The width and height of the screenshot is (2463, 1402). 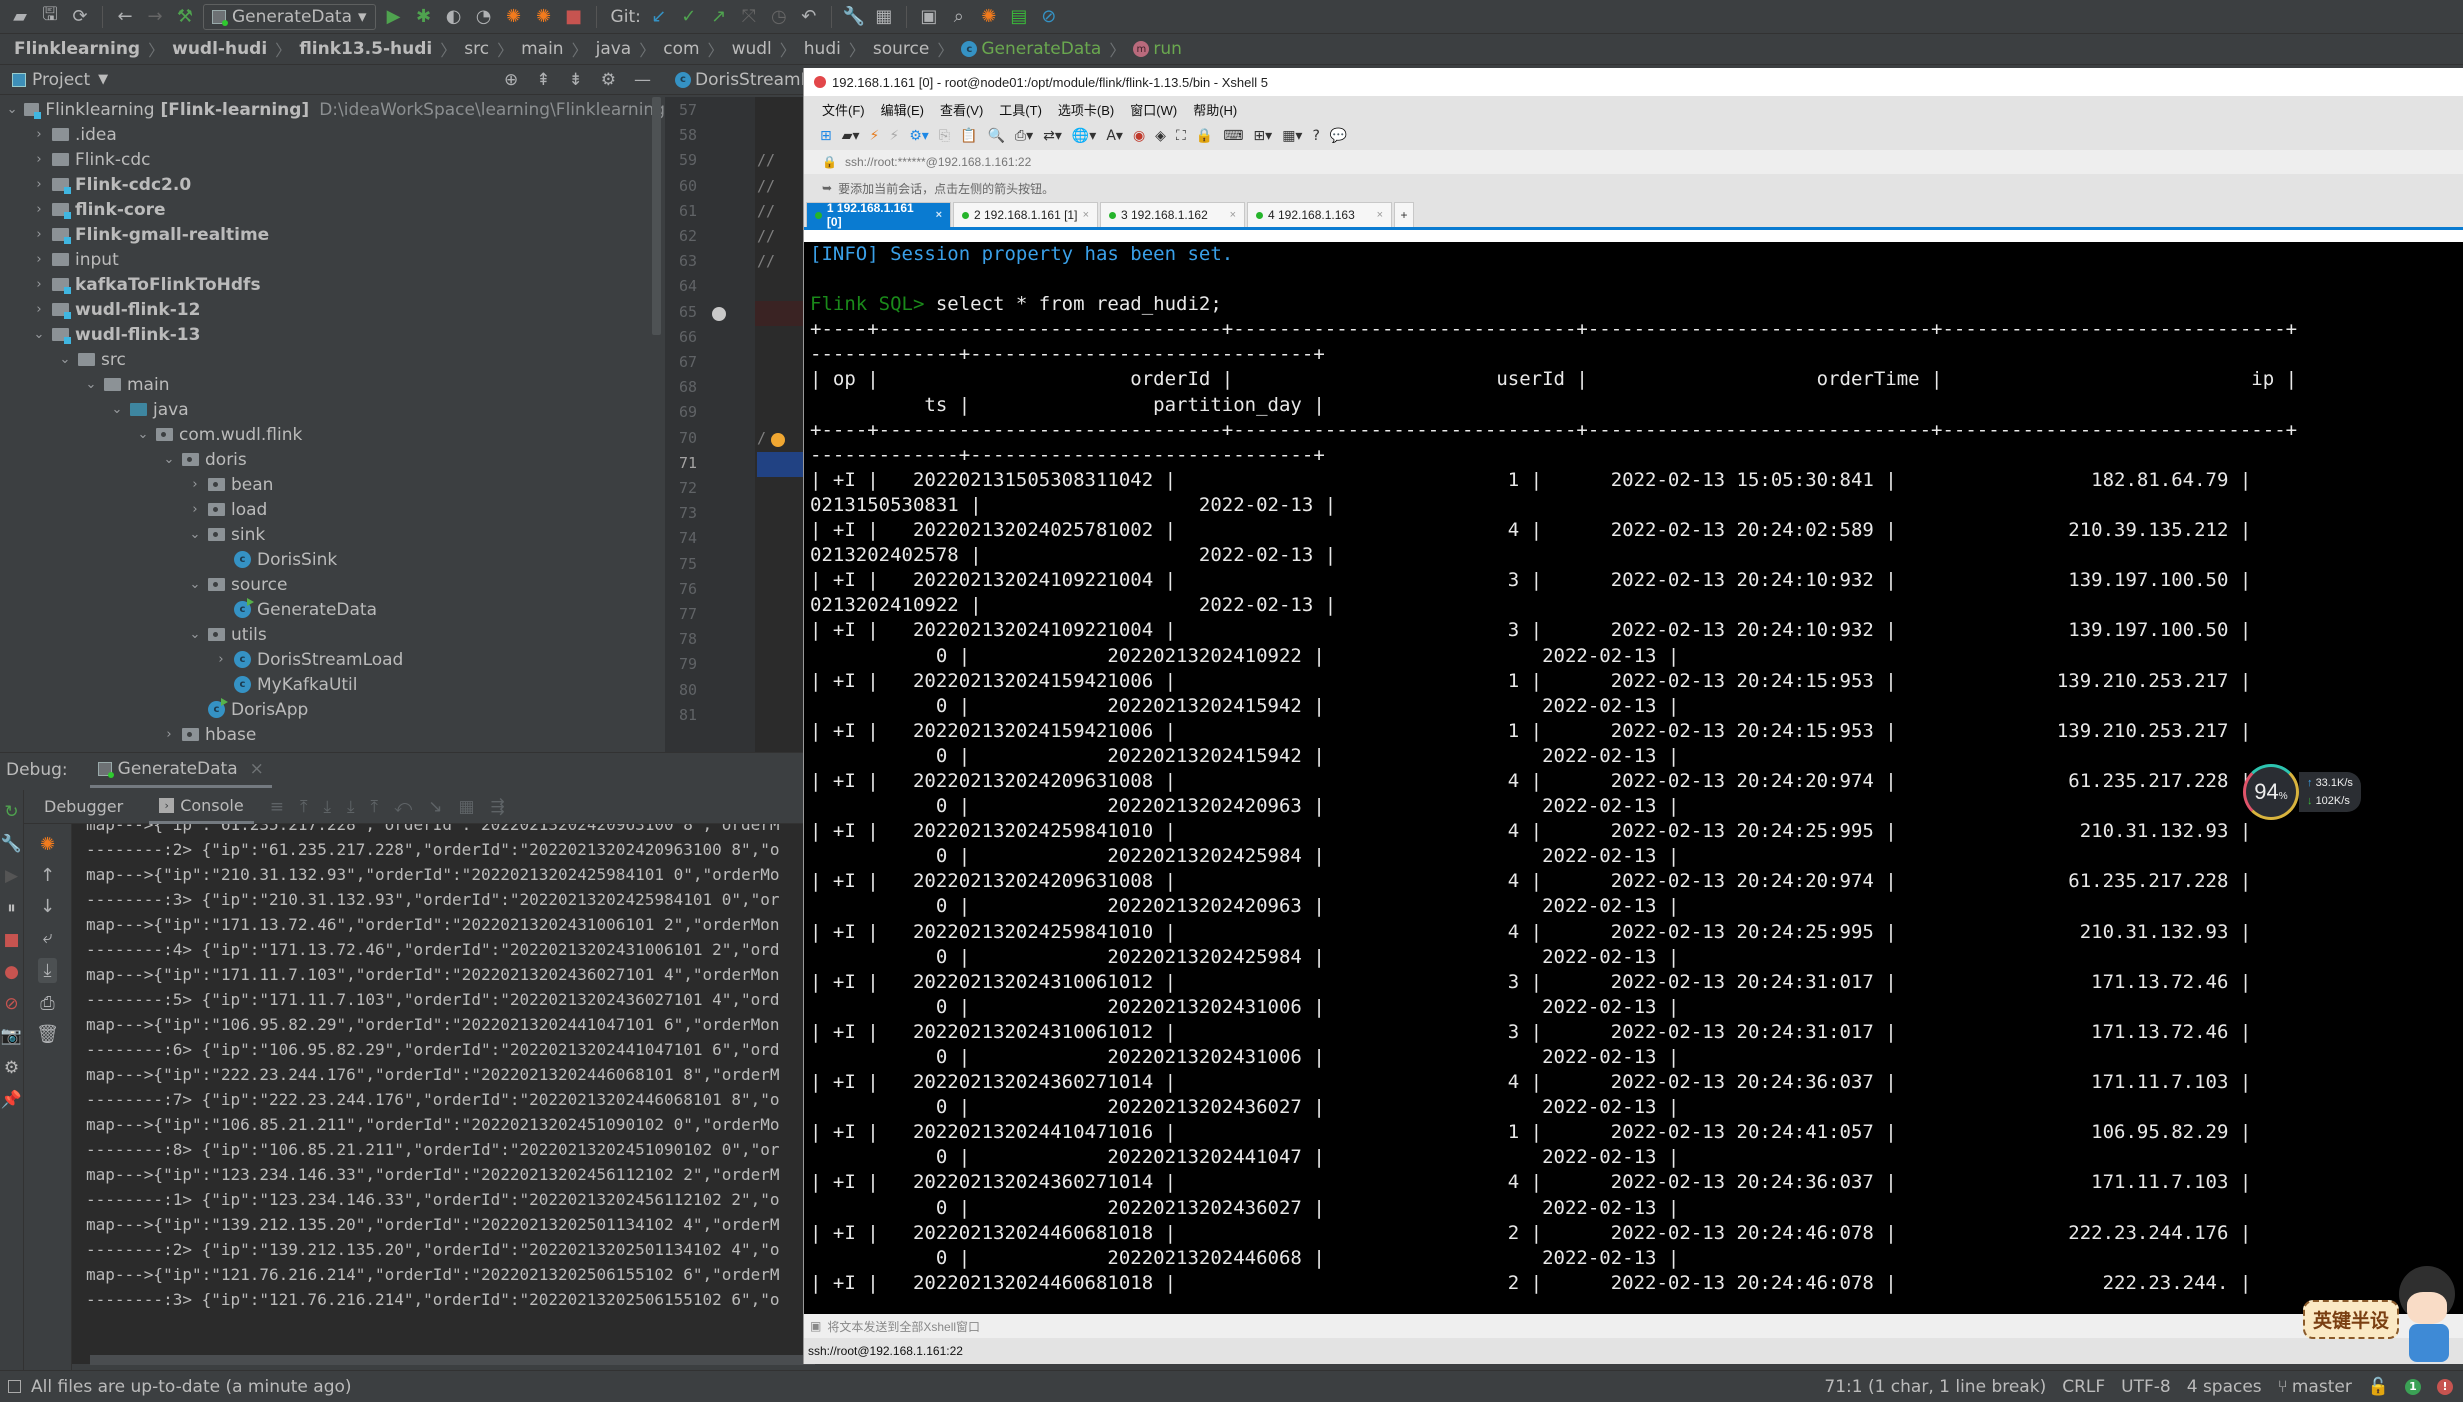 I want to click on attach-debug-icon: ✺, so click(x=544, y=17).